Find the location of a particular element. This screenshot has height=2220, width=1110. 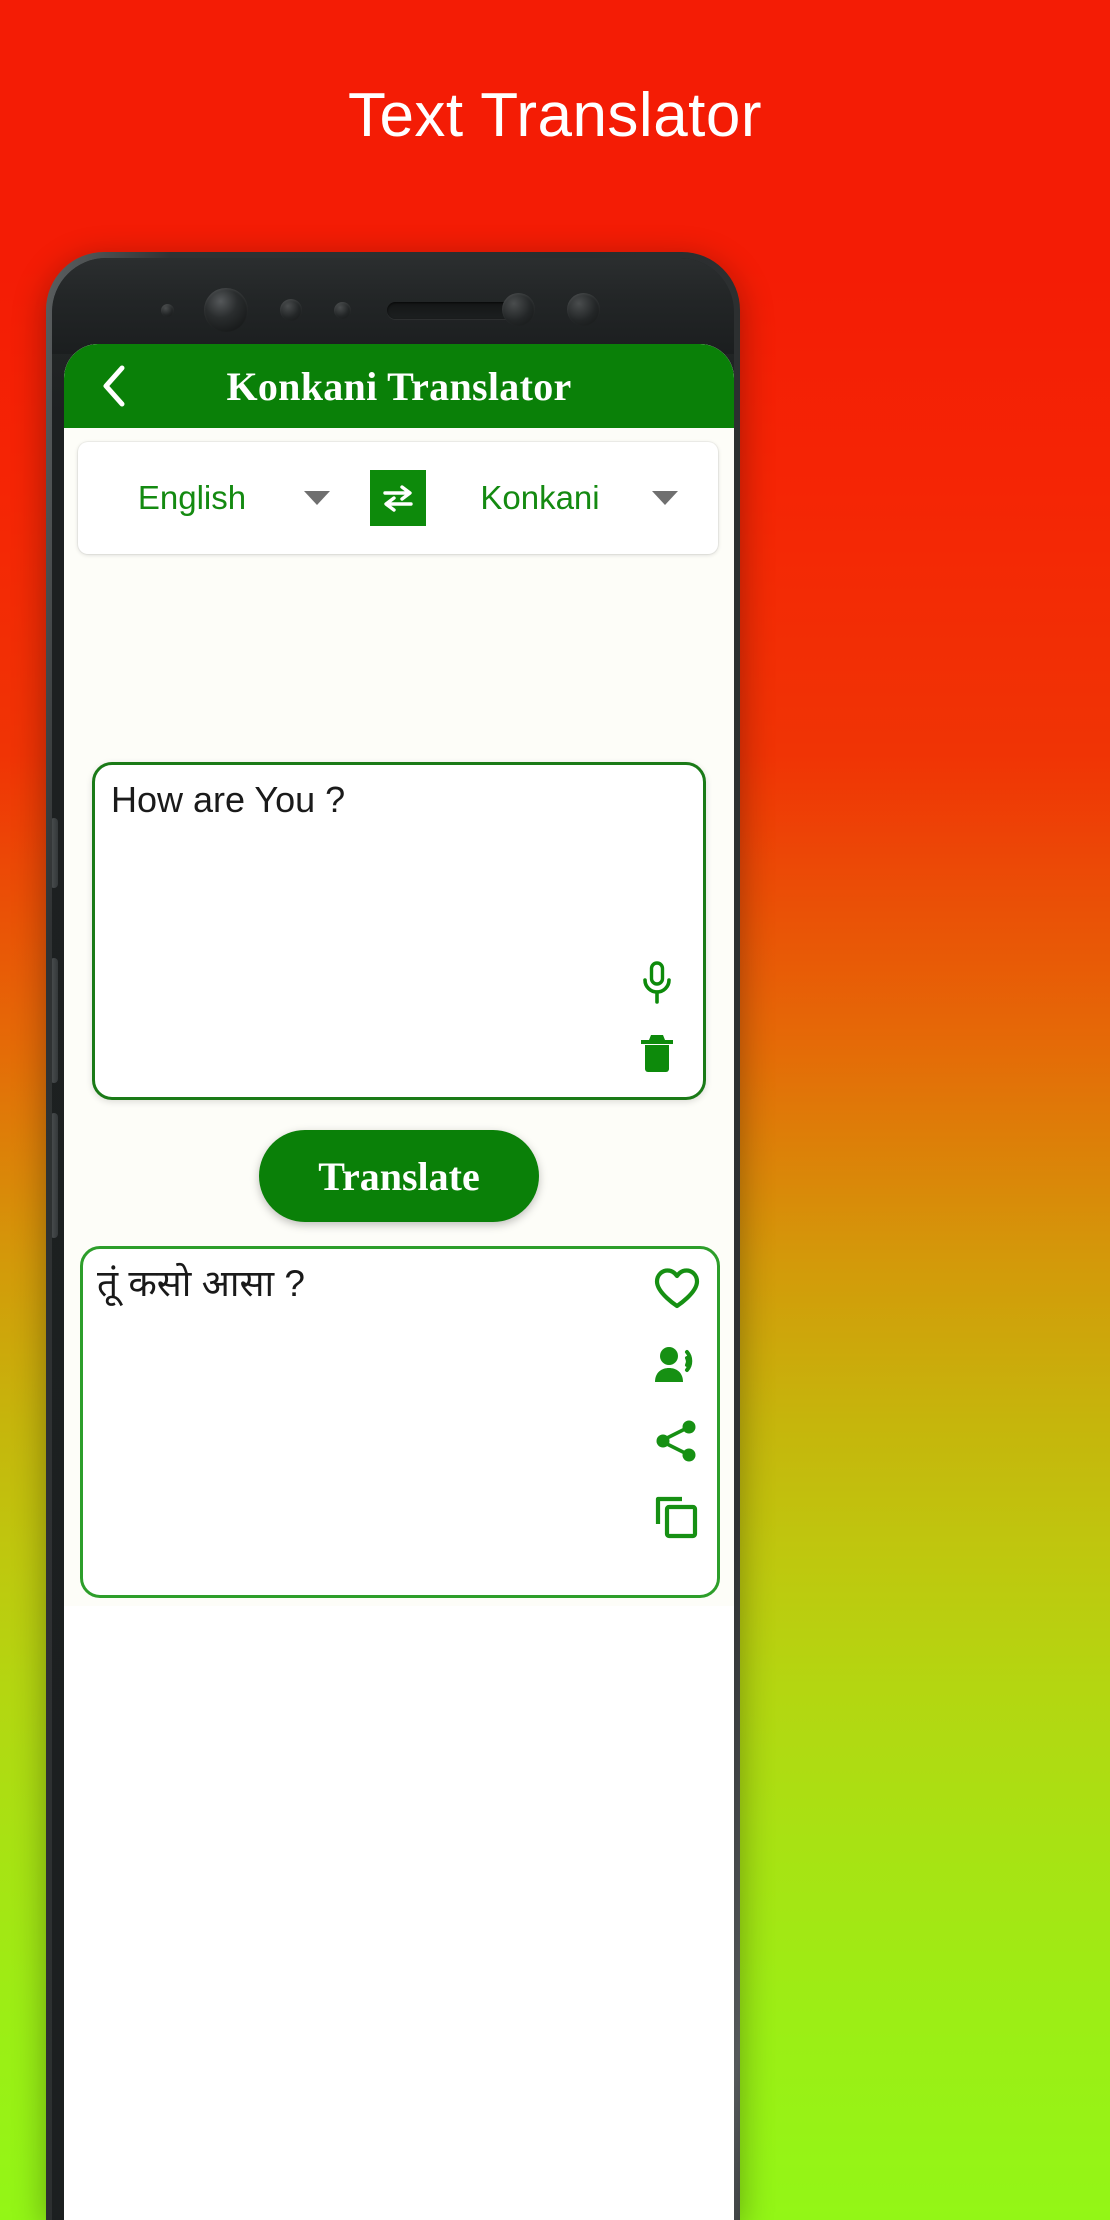

phone-volume-down-button is located at coordinates (55, 1175).